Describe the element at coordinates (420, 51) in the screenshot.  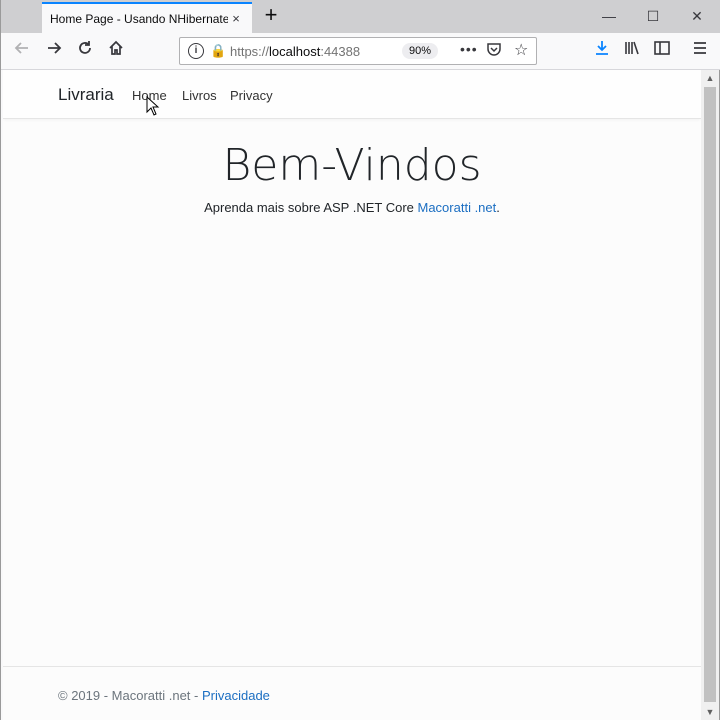
I see `zoom-badge: 90%` at that location.